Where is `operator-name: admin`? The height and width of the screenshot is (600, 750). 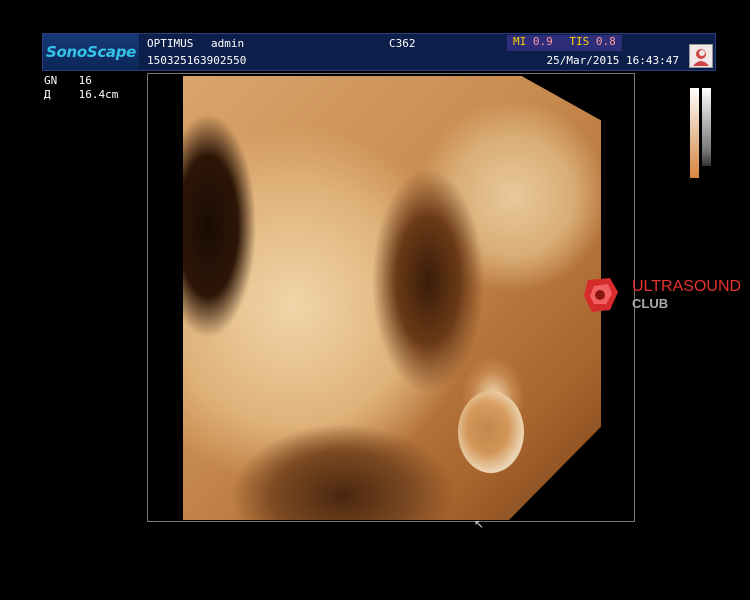 operator-name: admin is located at coordinates (228, 43).